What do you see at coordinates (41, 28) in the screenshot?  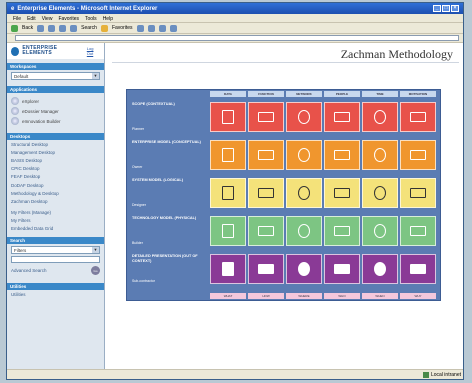 I see `forward-icon` at bounding box center [41, 28].